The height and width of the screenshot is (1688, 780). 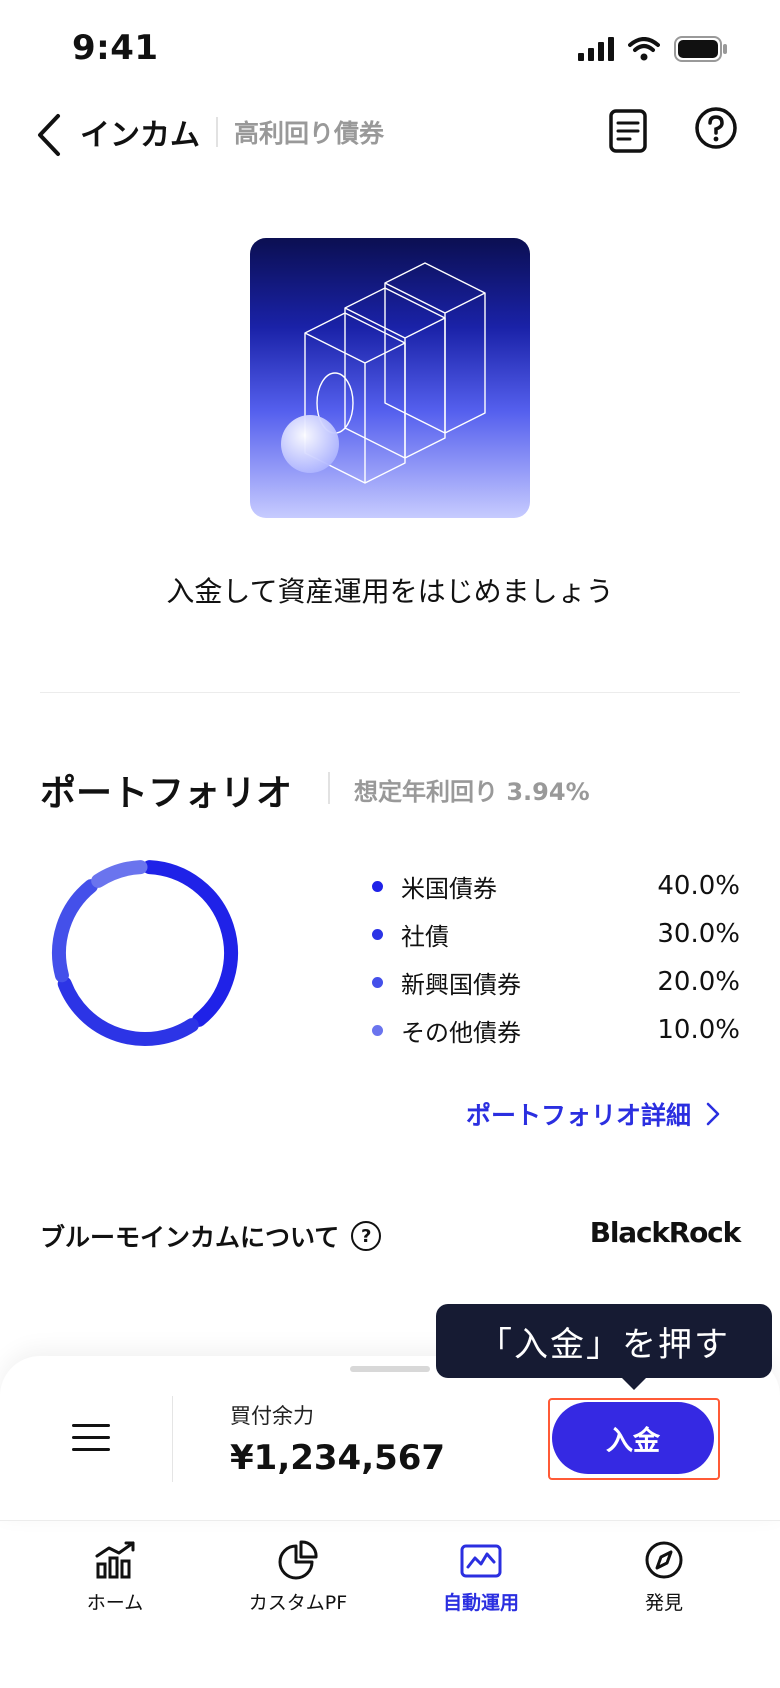 What do you see at coordinates (698, 982) in the screenshot?
I see `legend-value: 20.0%` at bounding box center [698, 982].